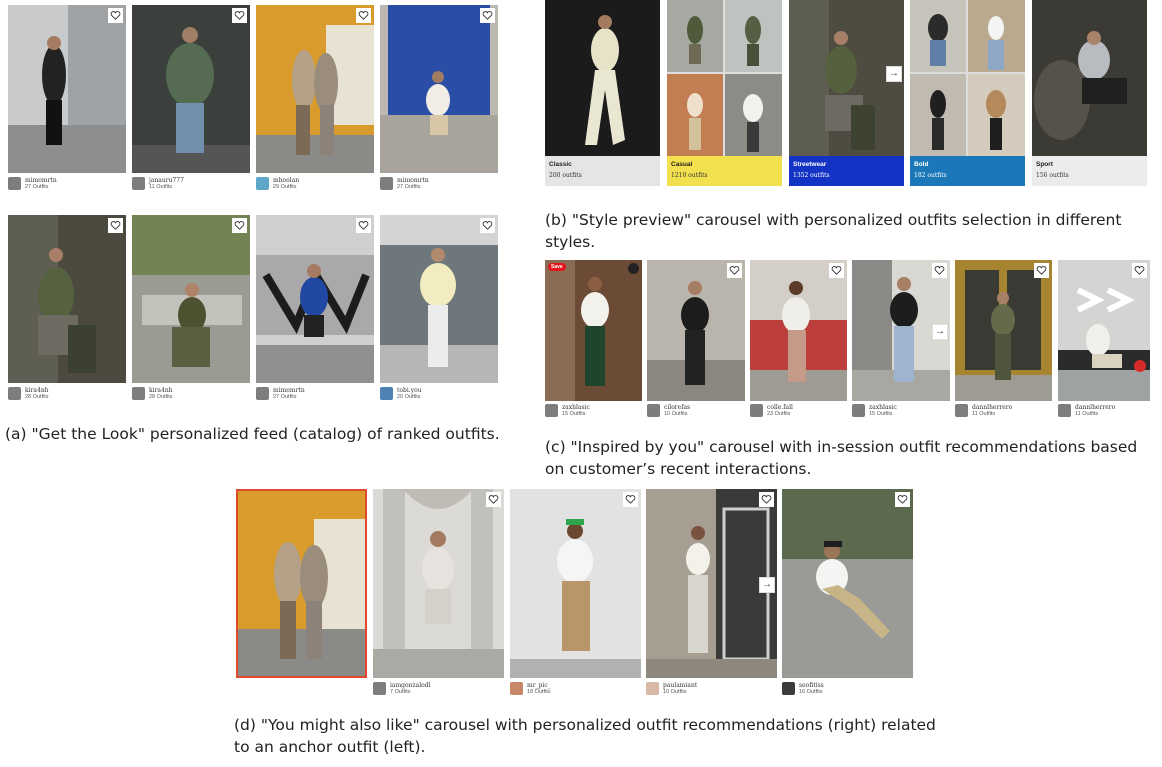 The width and height of the screenshot is (1162, 767). Describe the element at coordinates (560, 164) in the screenshot. I see `style-name: Classic` at that location.